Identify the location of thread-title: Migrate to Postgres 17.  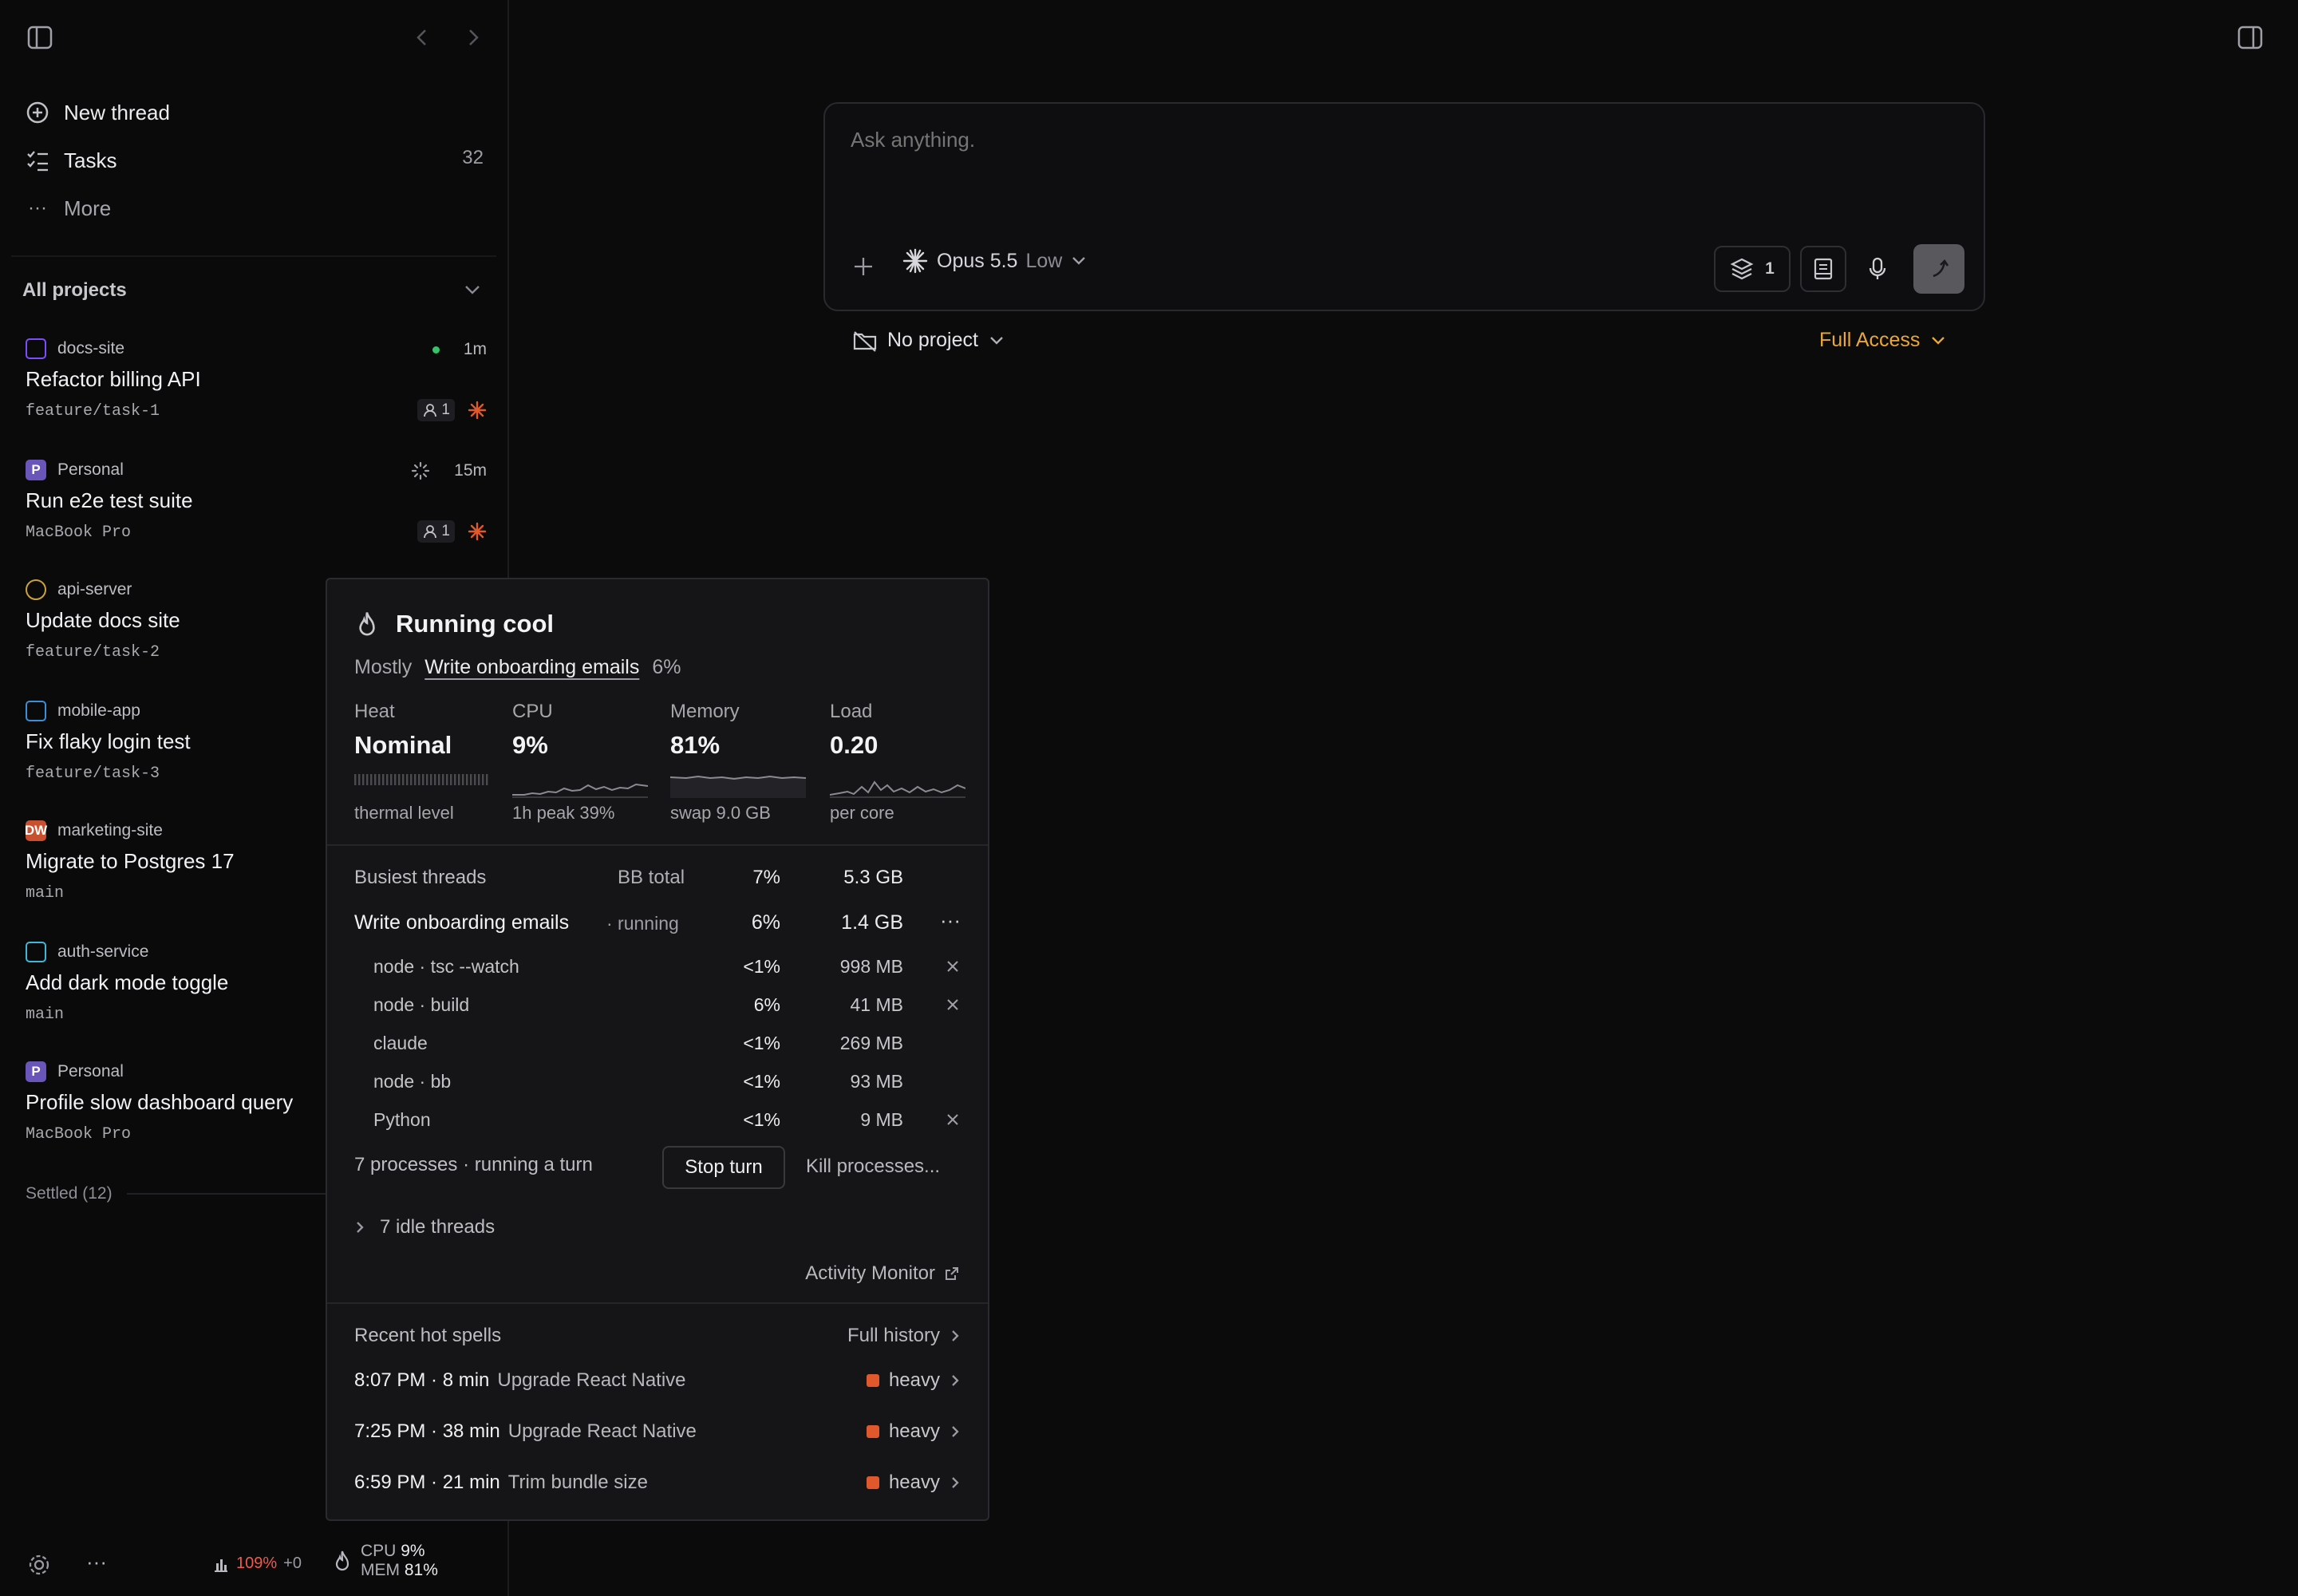
(131, 861).